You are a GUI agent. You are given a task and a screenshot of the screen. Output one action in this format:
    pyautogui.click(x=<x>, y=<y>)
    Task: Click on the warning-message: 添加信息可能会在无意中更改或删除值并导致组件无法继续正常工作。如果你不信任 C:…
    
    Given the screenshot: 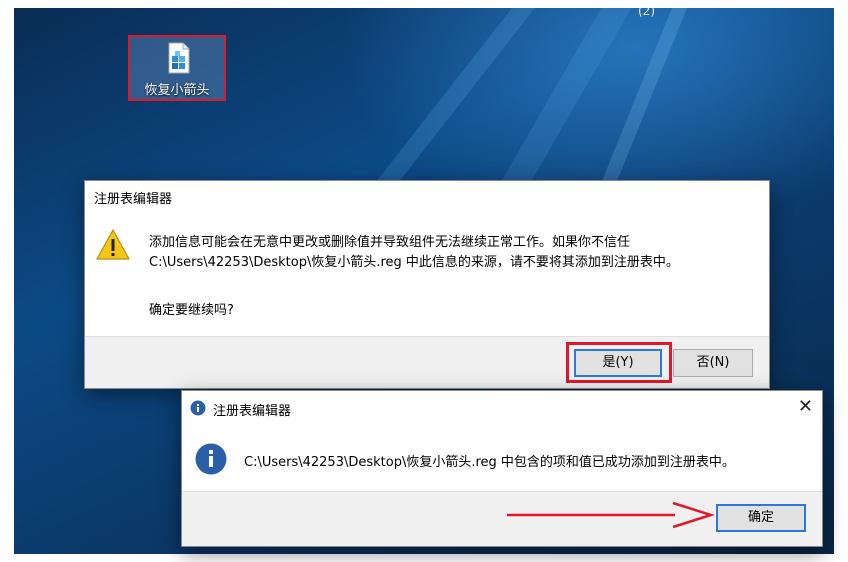 What is the action you would take?
    pyautogui.click(x=414, y=253)
    